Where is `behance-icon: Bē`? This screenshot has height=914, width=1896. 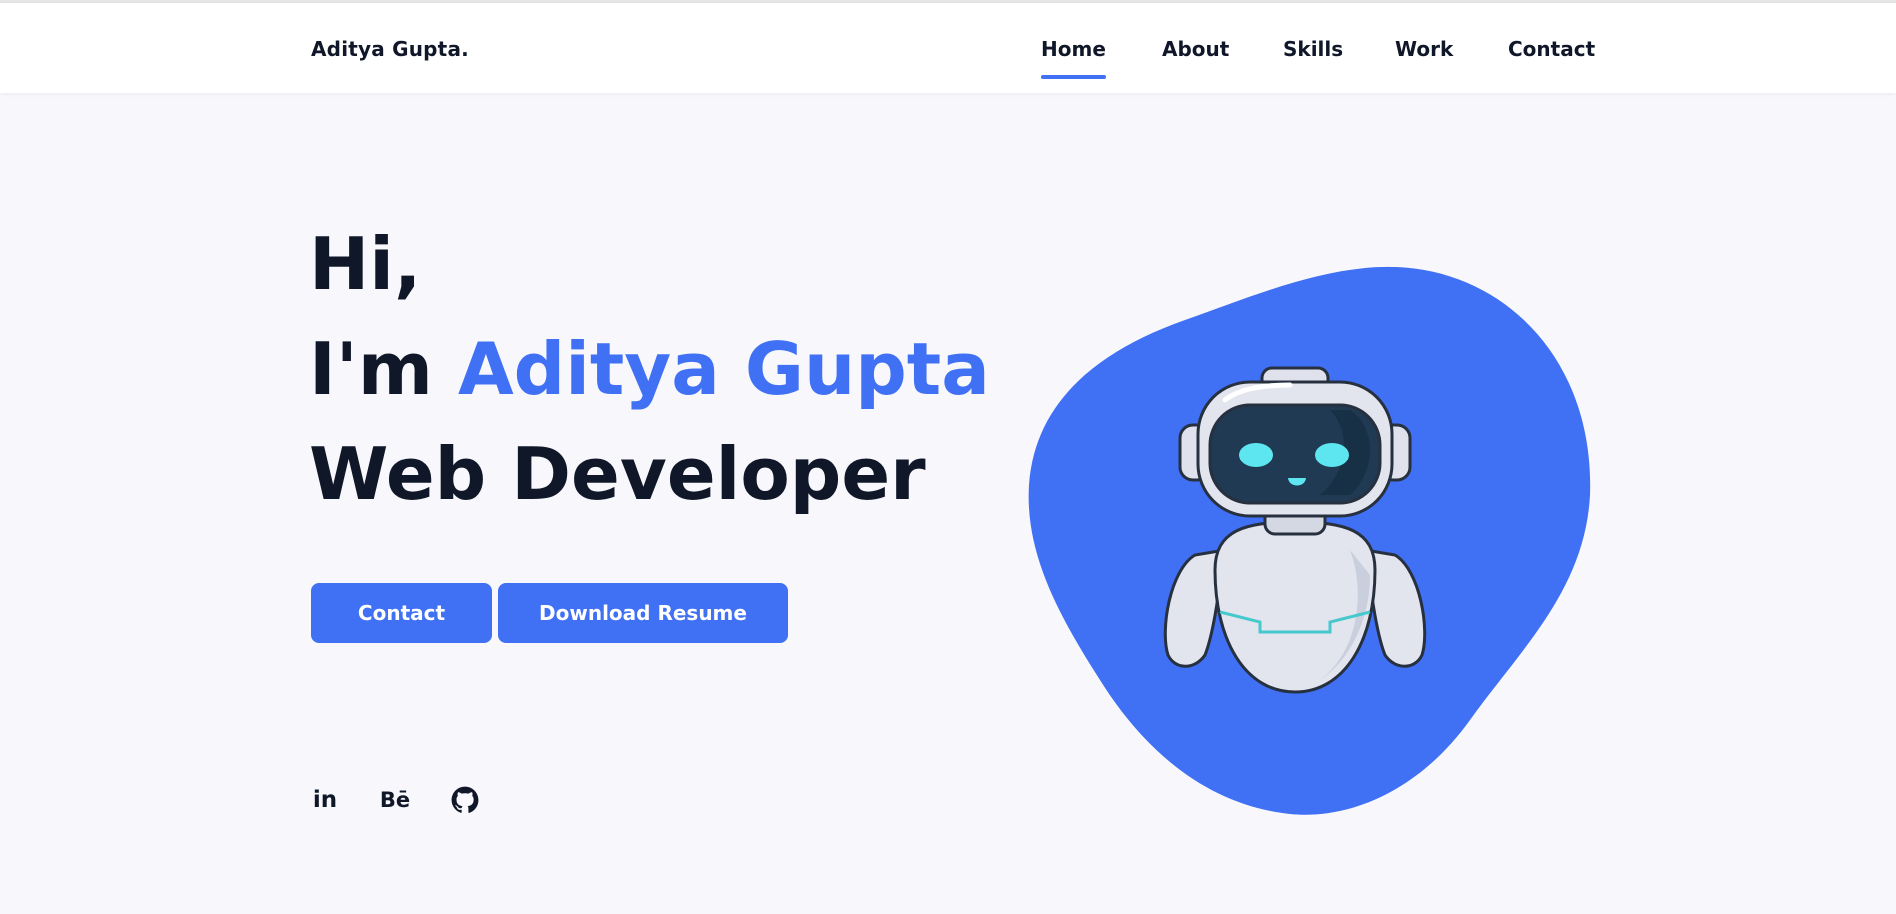 behance-icon: Bē is located at coordinates (395, 800).